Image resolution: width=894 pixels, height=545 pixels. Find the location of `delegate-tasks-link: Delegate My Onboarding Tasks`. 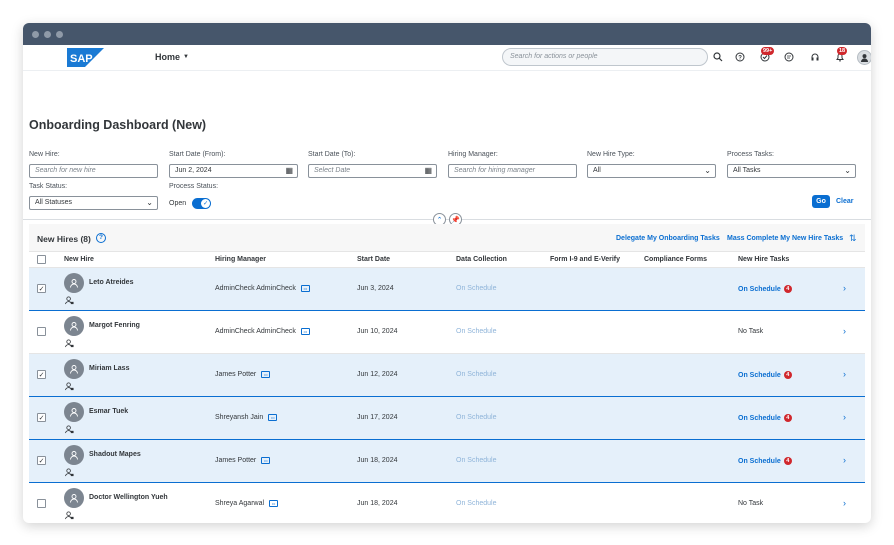

delegate-tasks-link: Delegate My Onboarding Tasks is located at coordinates (668, 238).